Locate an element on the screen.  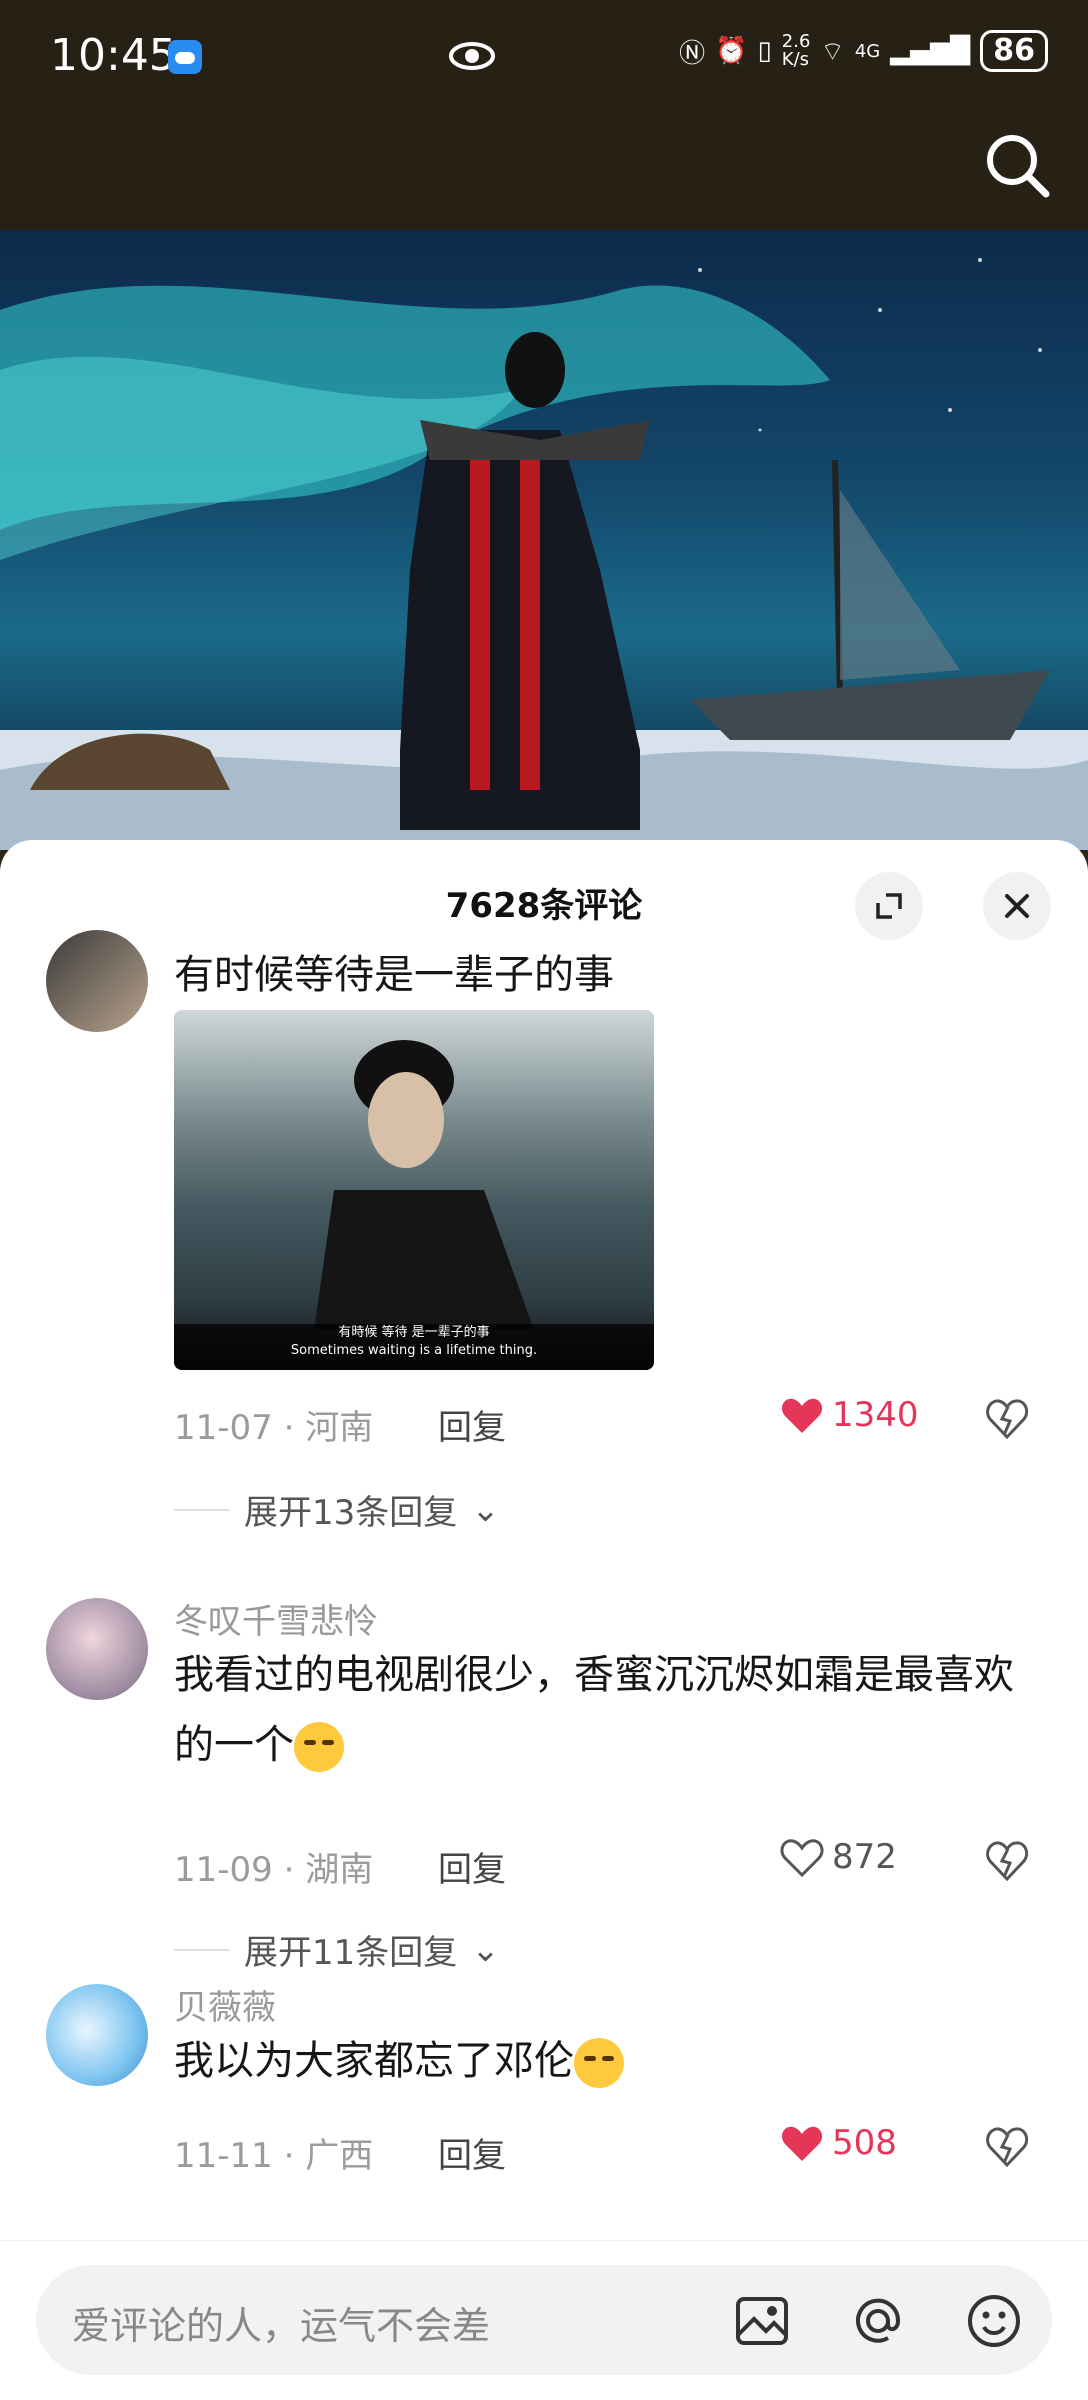
alarm-icon: ⏰ is located at coordinates (731, 51).